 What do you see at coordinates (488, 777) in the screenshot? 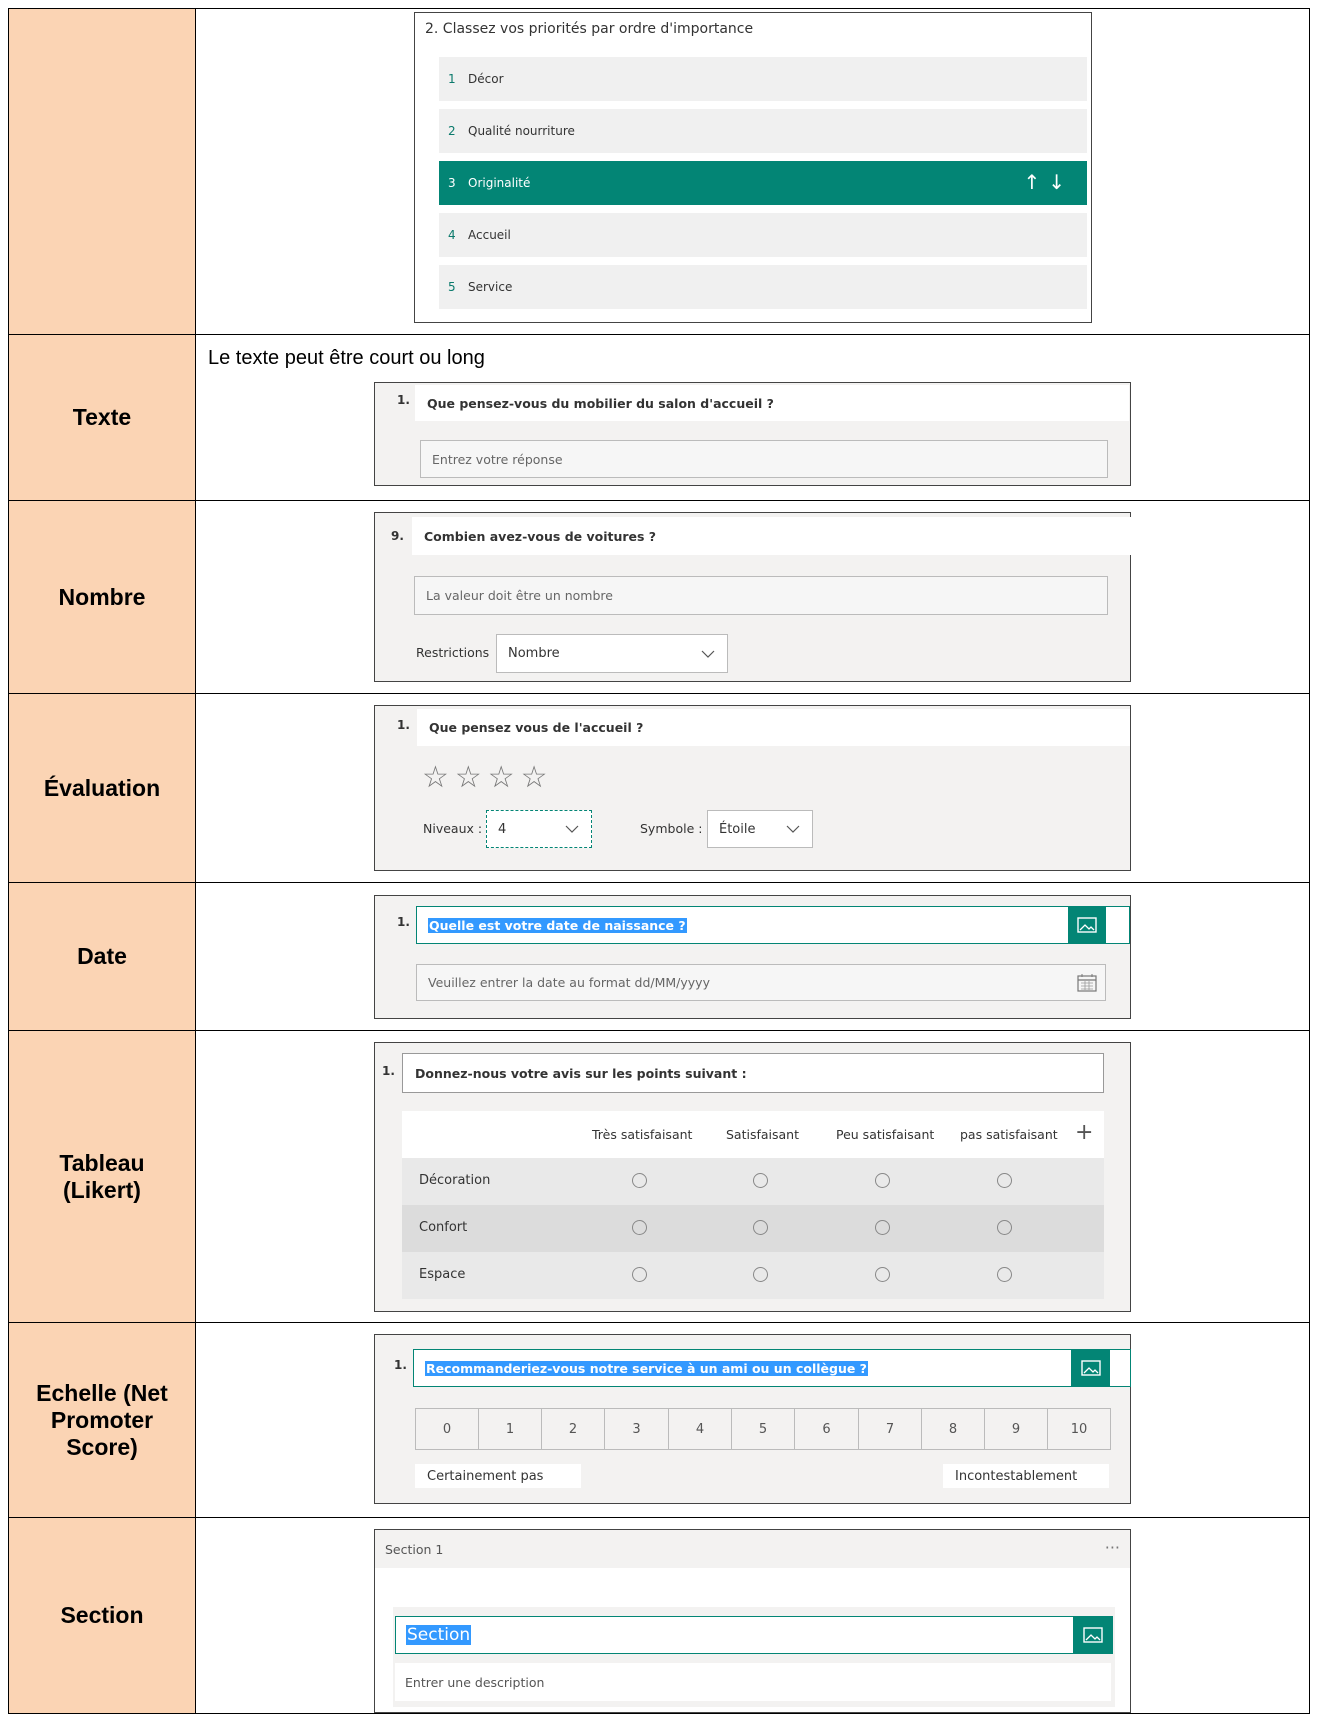
I see `star-rating-icon: ☆☆☆☆` at bounding box center [488, 777].